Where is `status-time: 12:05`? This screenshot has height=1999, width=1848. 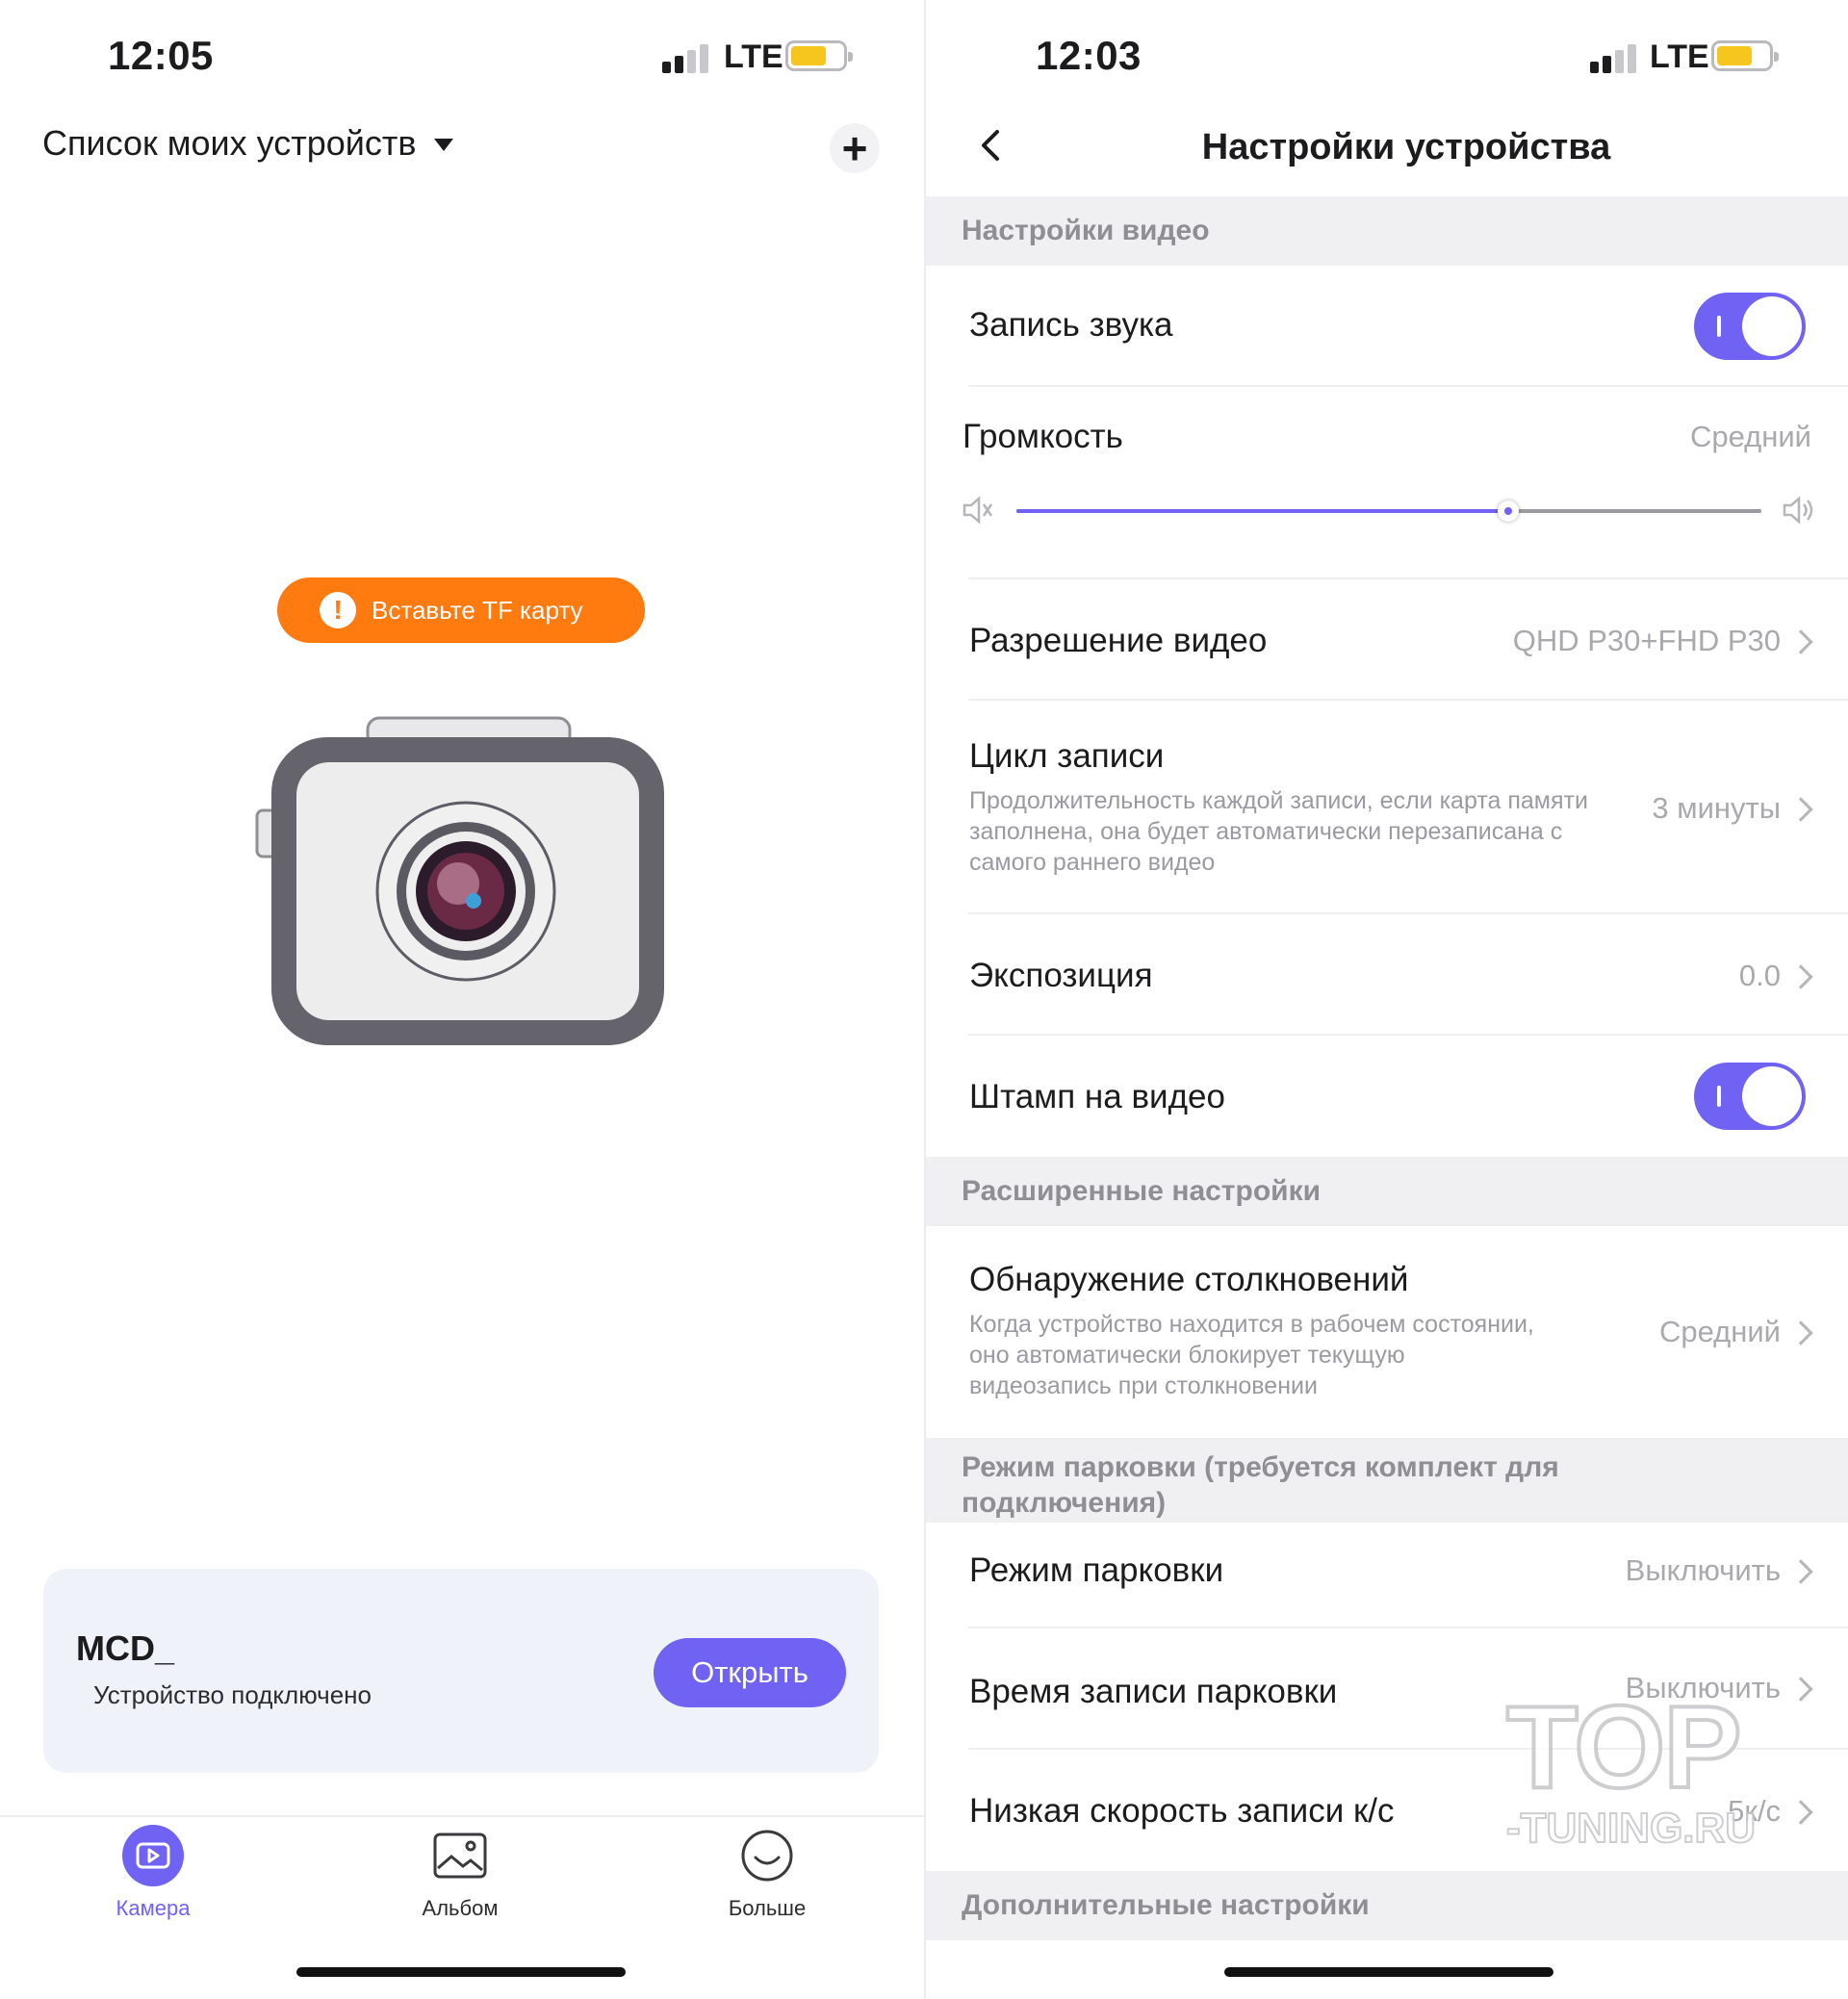 status-time: 12:05 is located at coordinates (161, 55).